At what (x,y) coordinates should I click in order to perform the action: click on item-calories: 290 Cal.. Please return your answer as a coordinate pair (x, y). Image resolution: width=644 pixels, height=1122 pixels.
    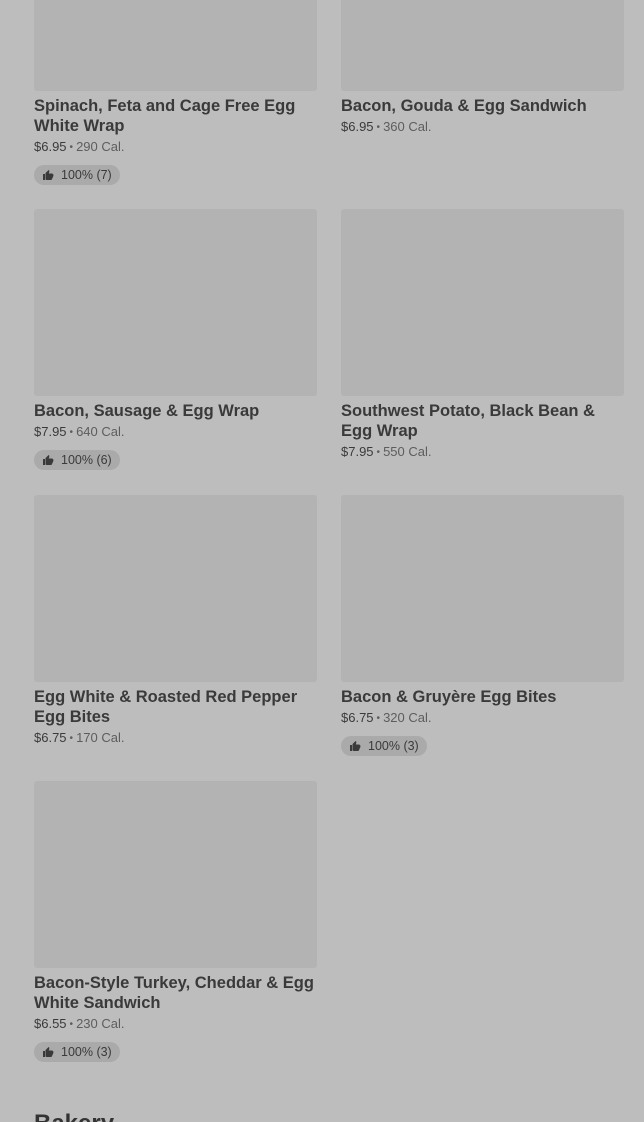
    Looking at the image, I should click on (100, 146).